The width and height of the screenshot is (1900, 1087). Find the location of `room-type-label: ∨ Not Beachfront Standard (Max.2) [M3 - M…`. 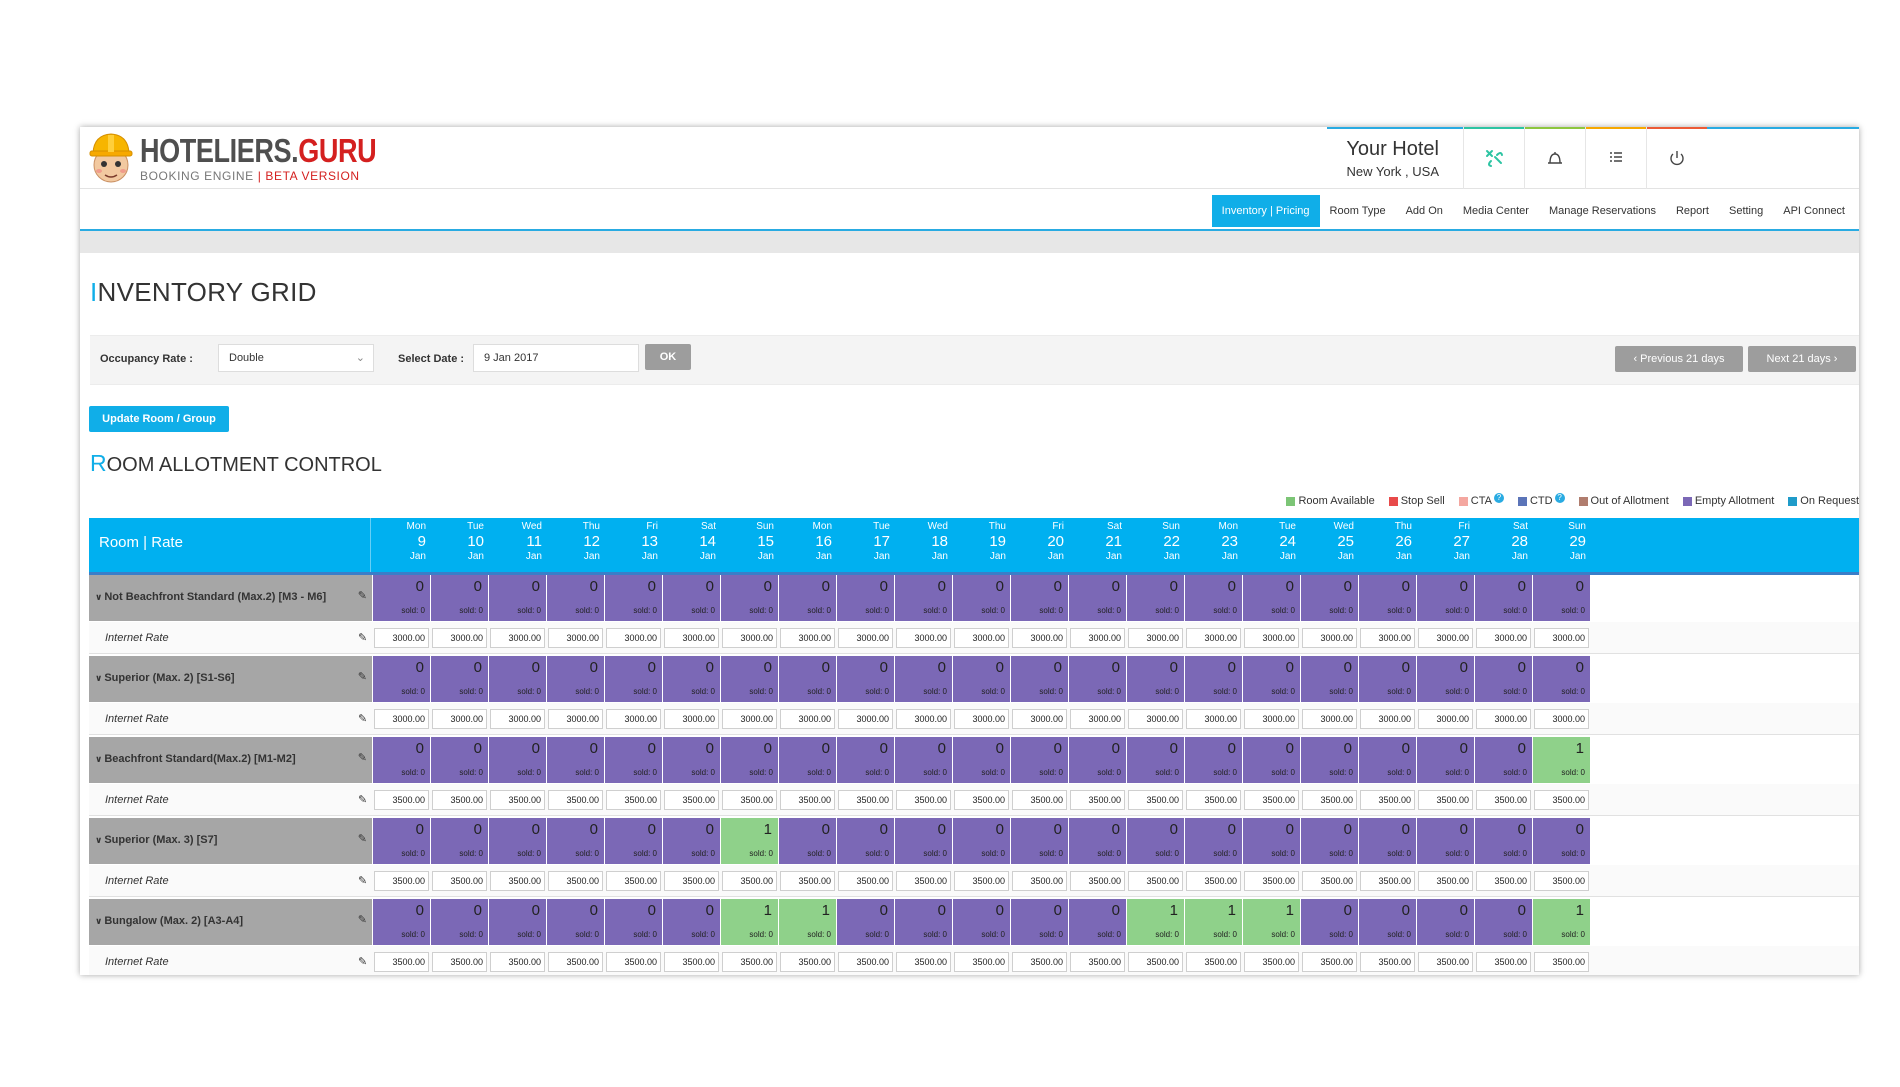

room-type-label: ∨ Not Beachfront Standard (Max.2) [M3 - M… is located at coordinates (230, 598).